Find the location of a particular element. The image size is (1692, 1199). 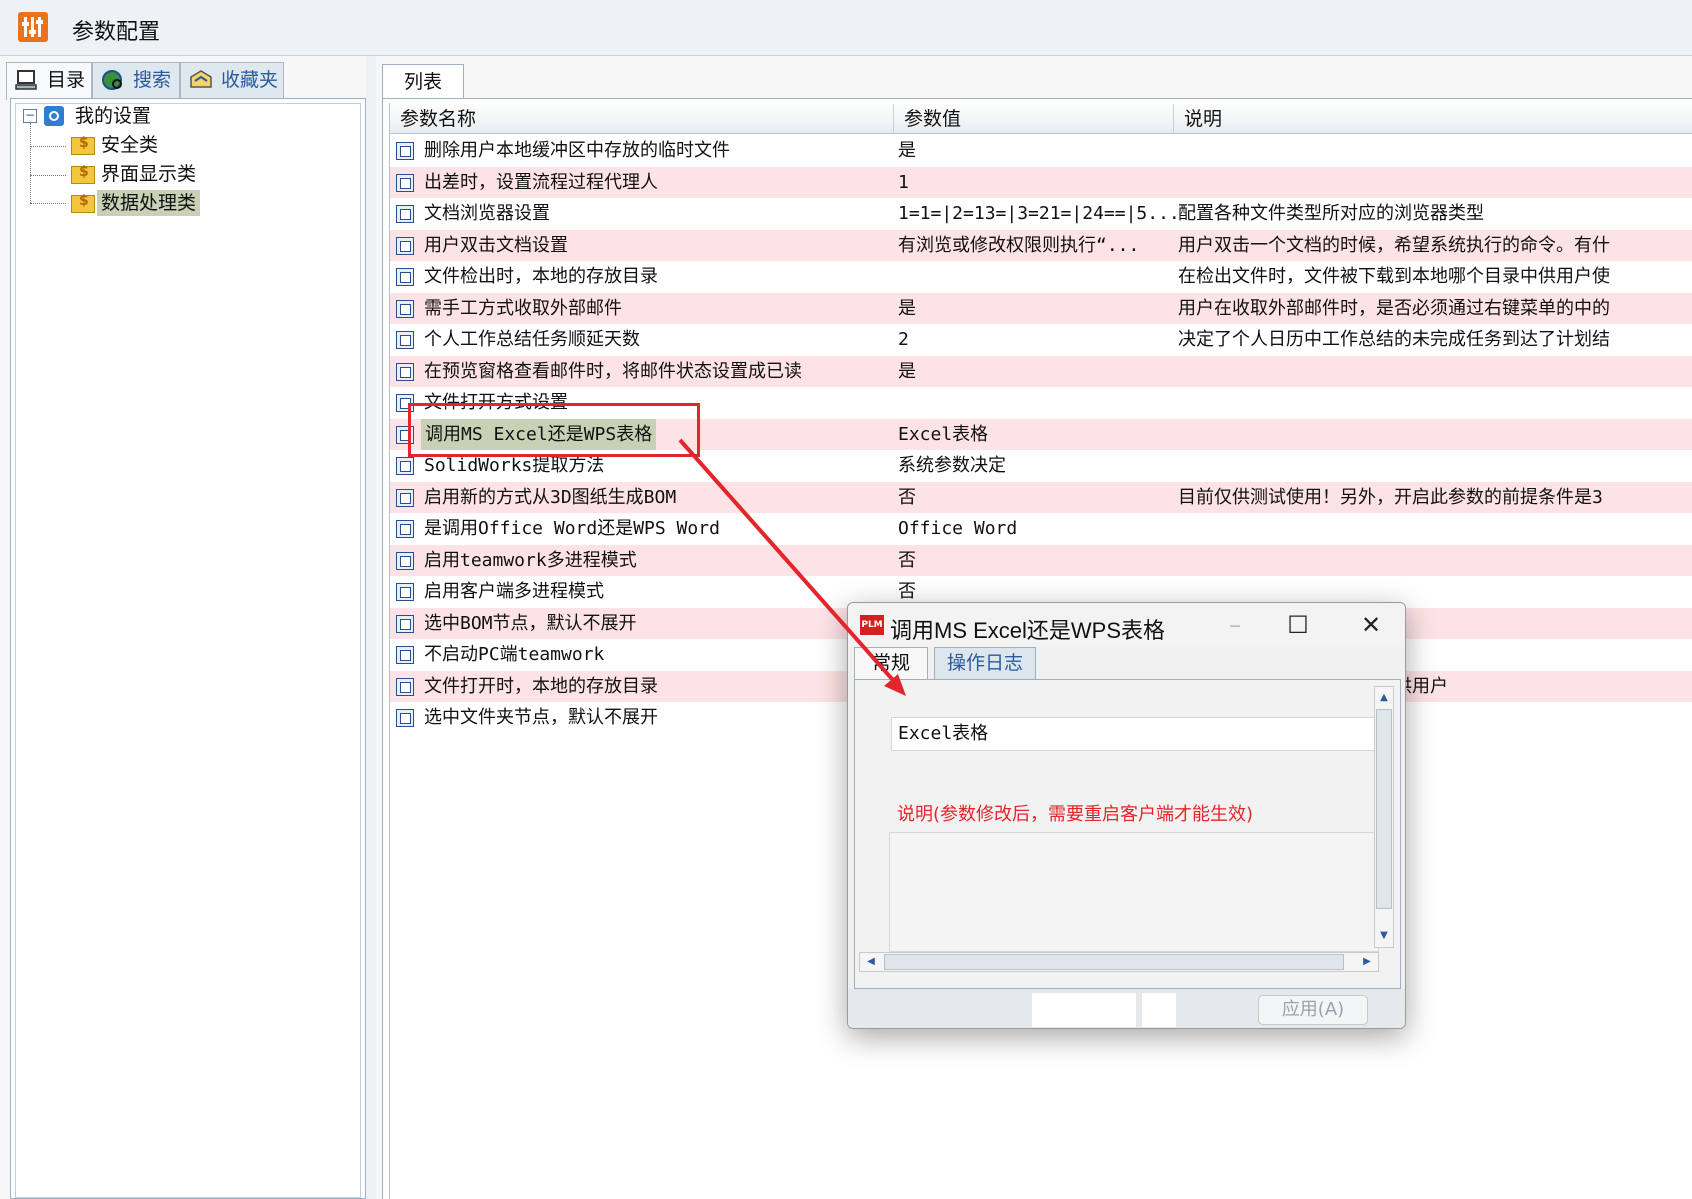

horizontal-scrollbar: ◀ ▶ is located at coordinates (1119, 962).